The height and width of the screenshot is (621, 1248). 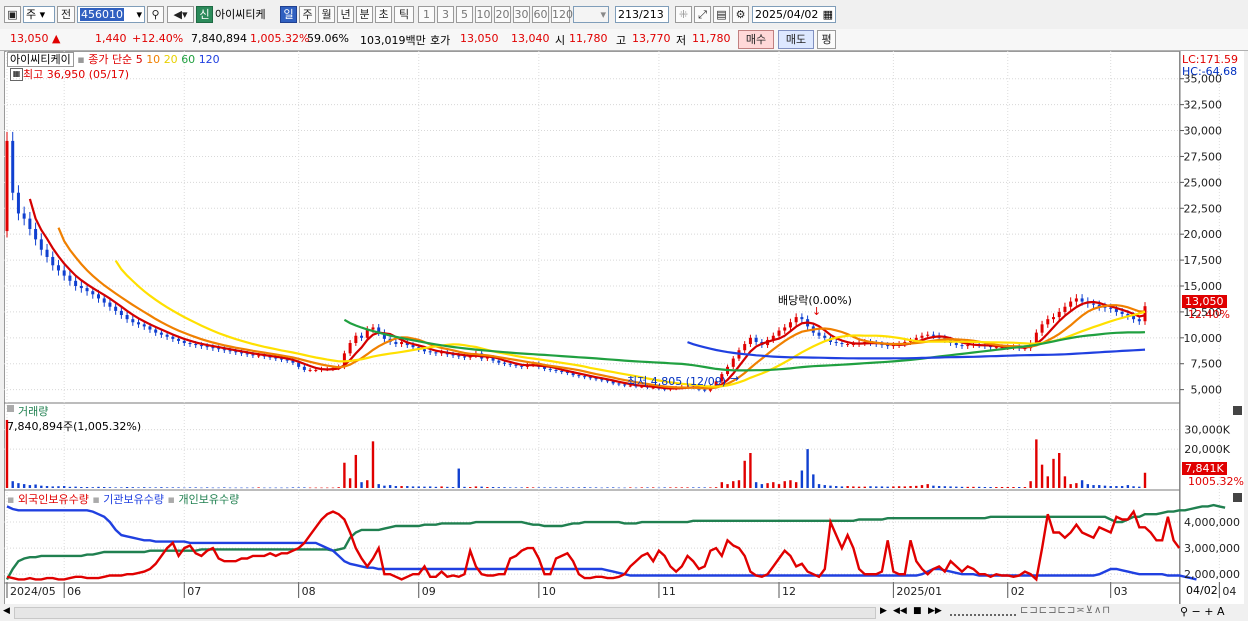 I want to click on volume-close-icon, so click(x=1237, y=410).